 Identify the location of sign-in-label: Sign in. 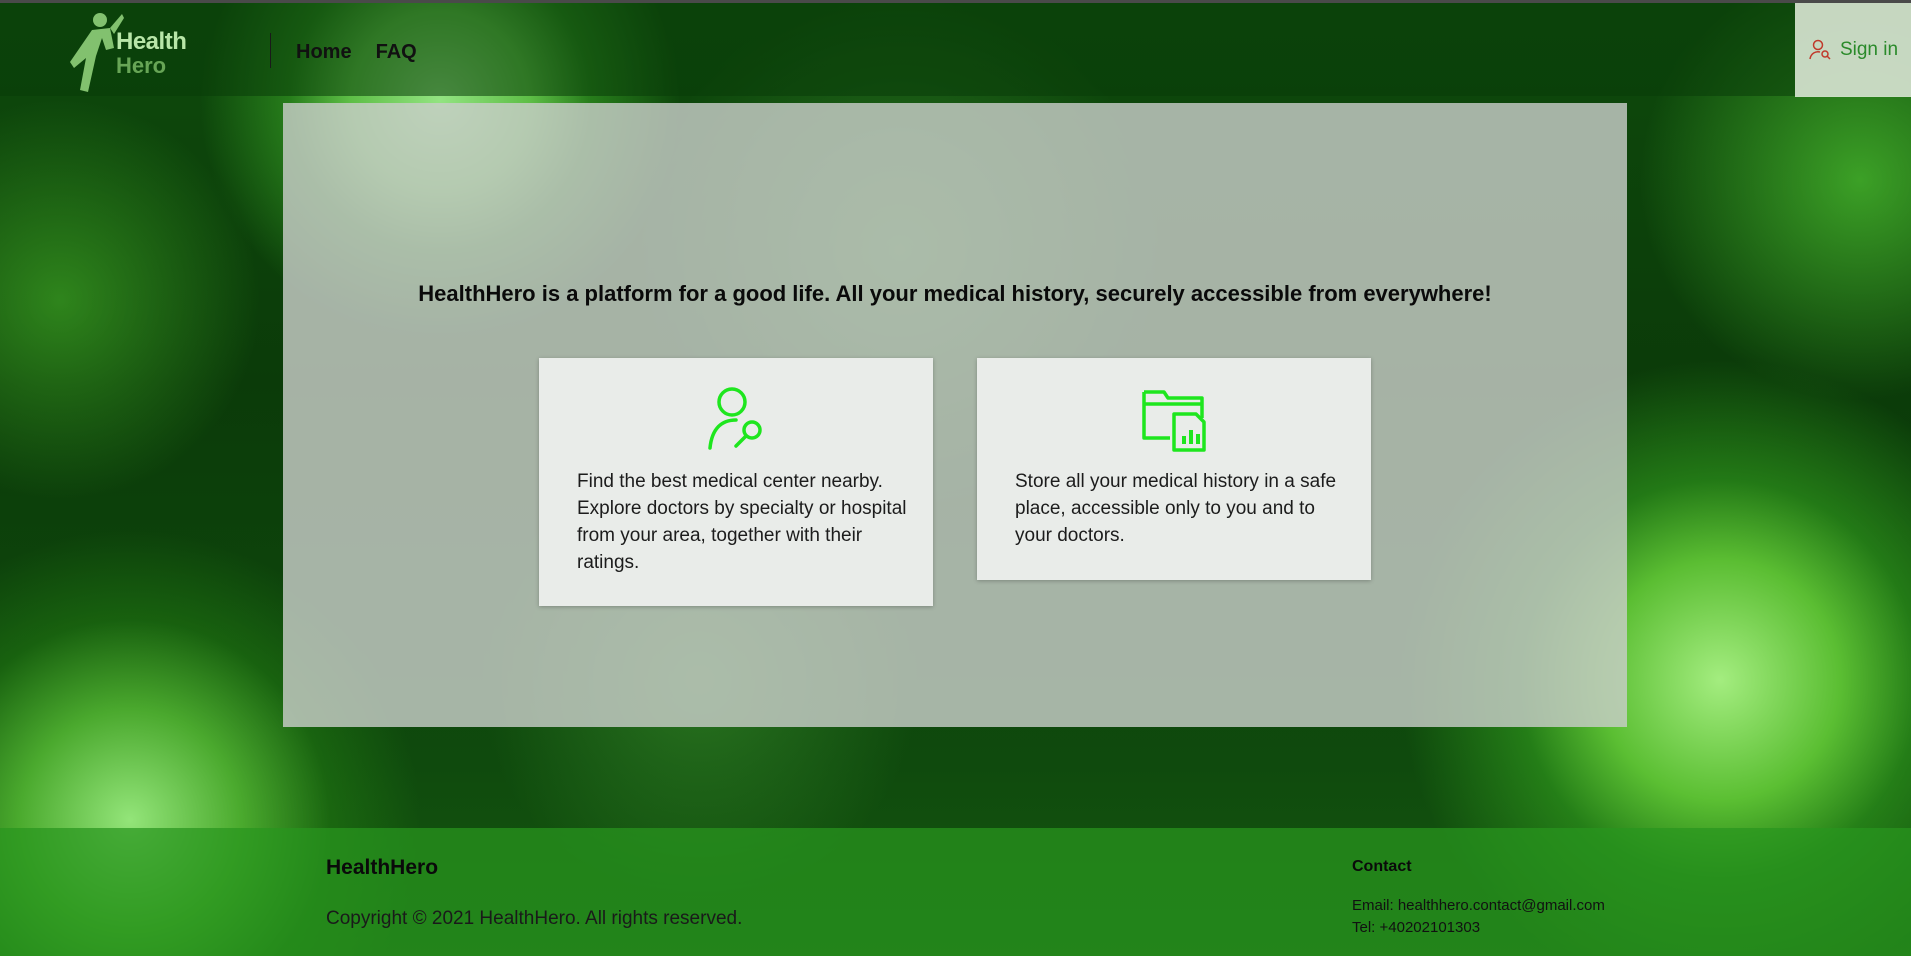
(1869, 49).